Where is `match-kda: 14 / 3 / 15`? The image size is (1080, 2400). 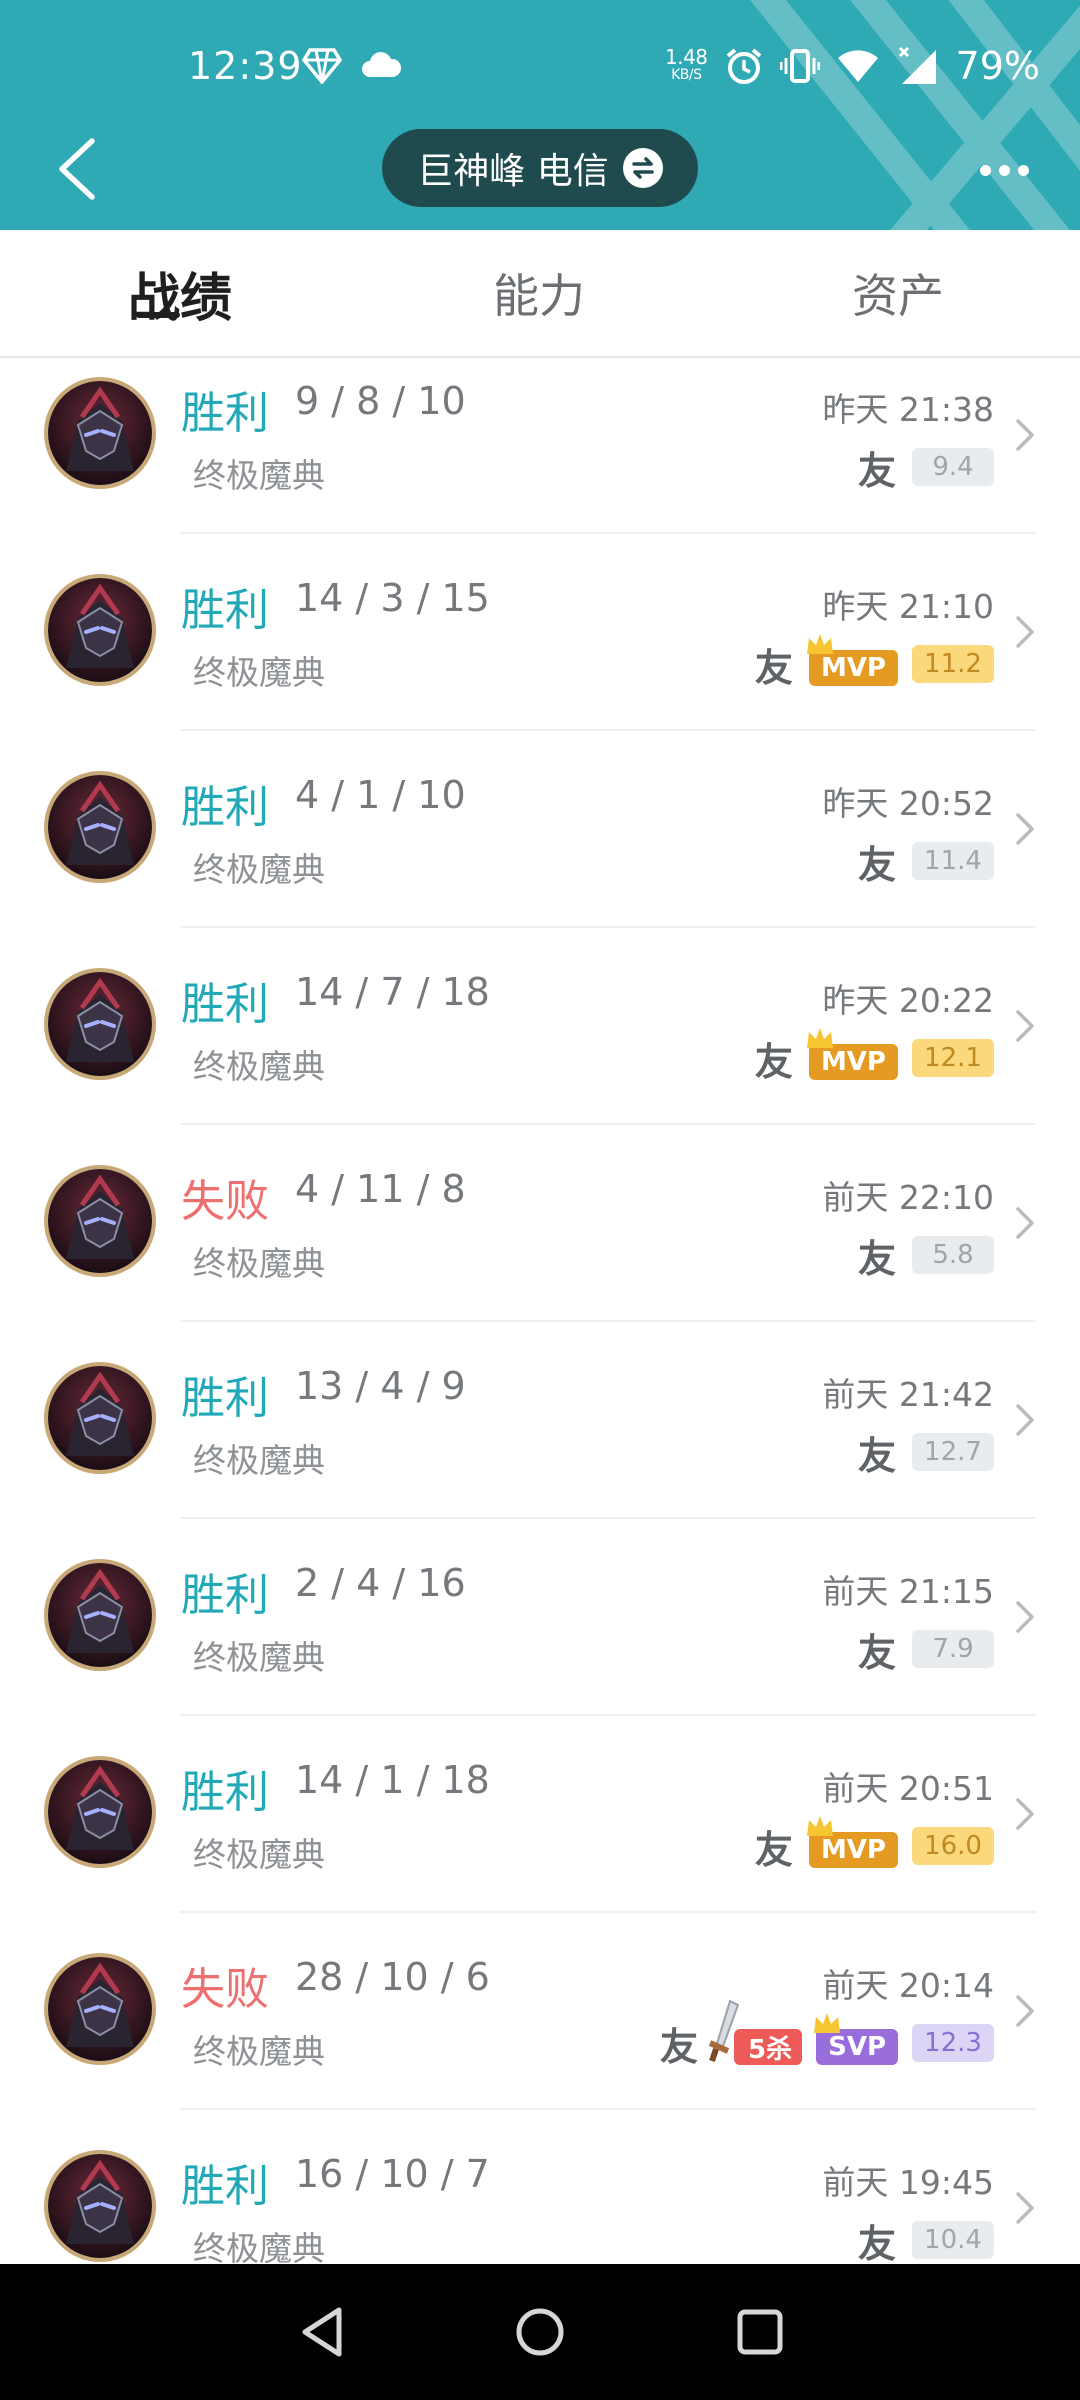 match-kda: 14 / 3 / 15 is located at coordinates (392, 598).